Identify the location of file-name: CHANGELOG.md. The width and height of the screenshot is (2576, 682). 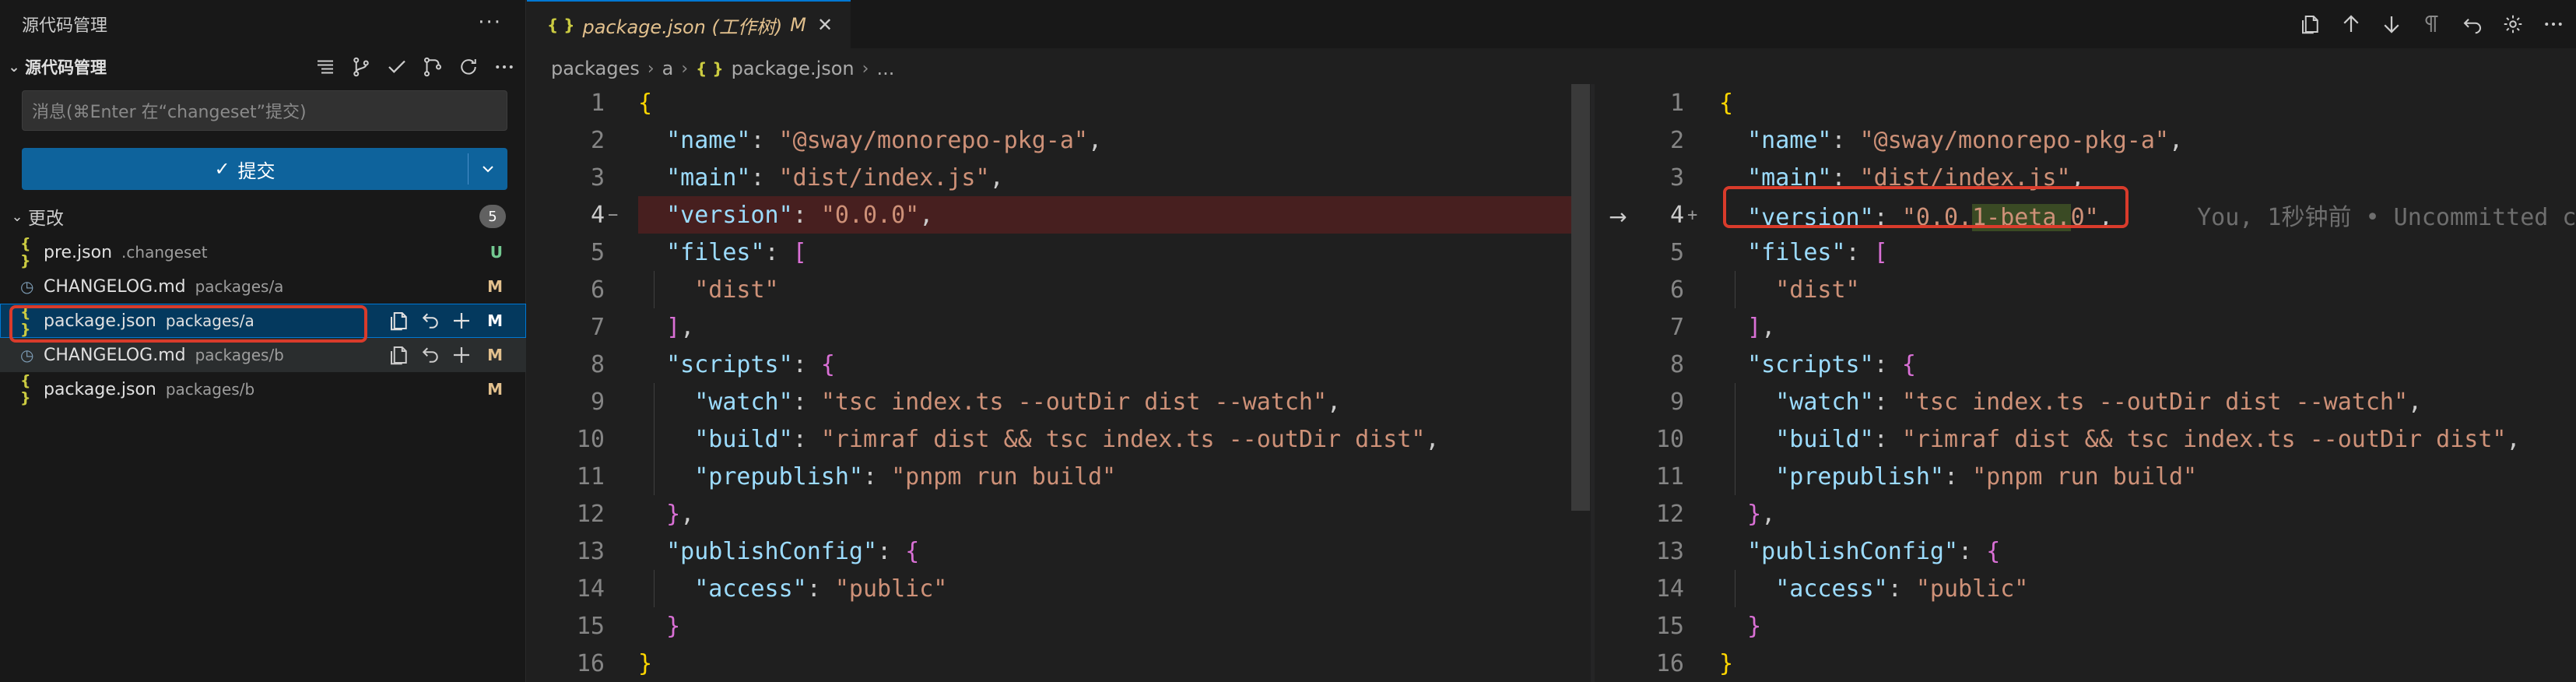
(115, 355).